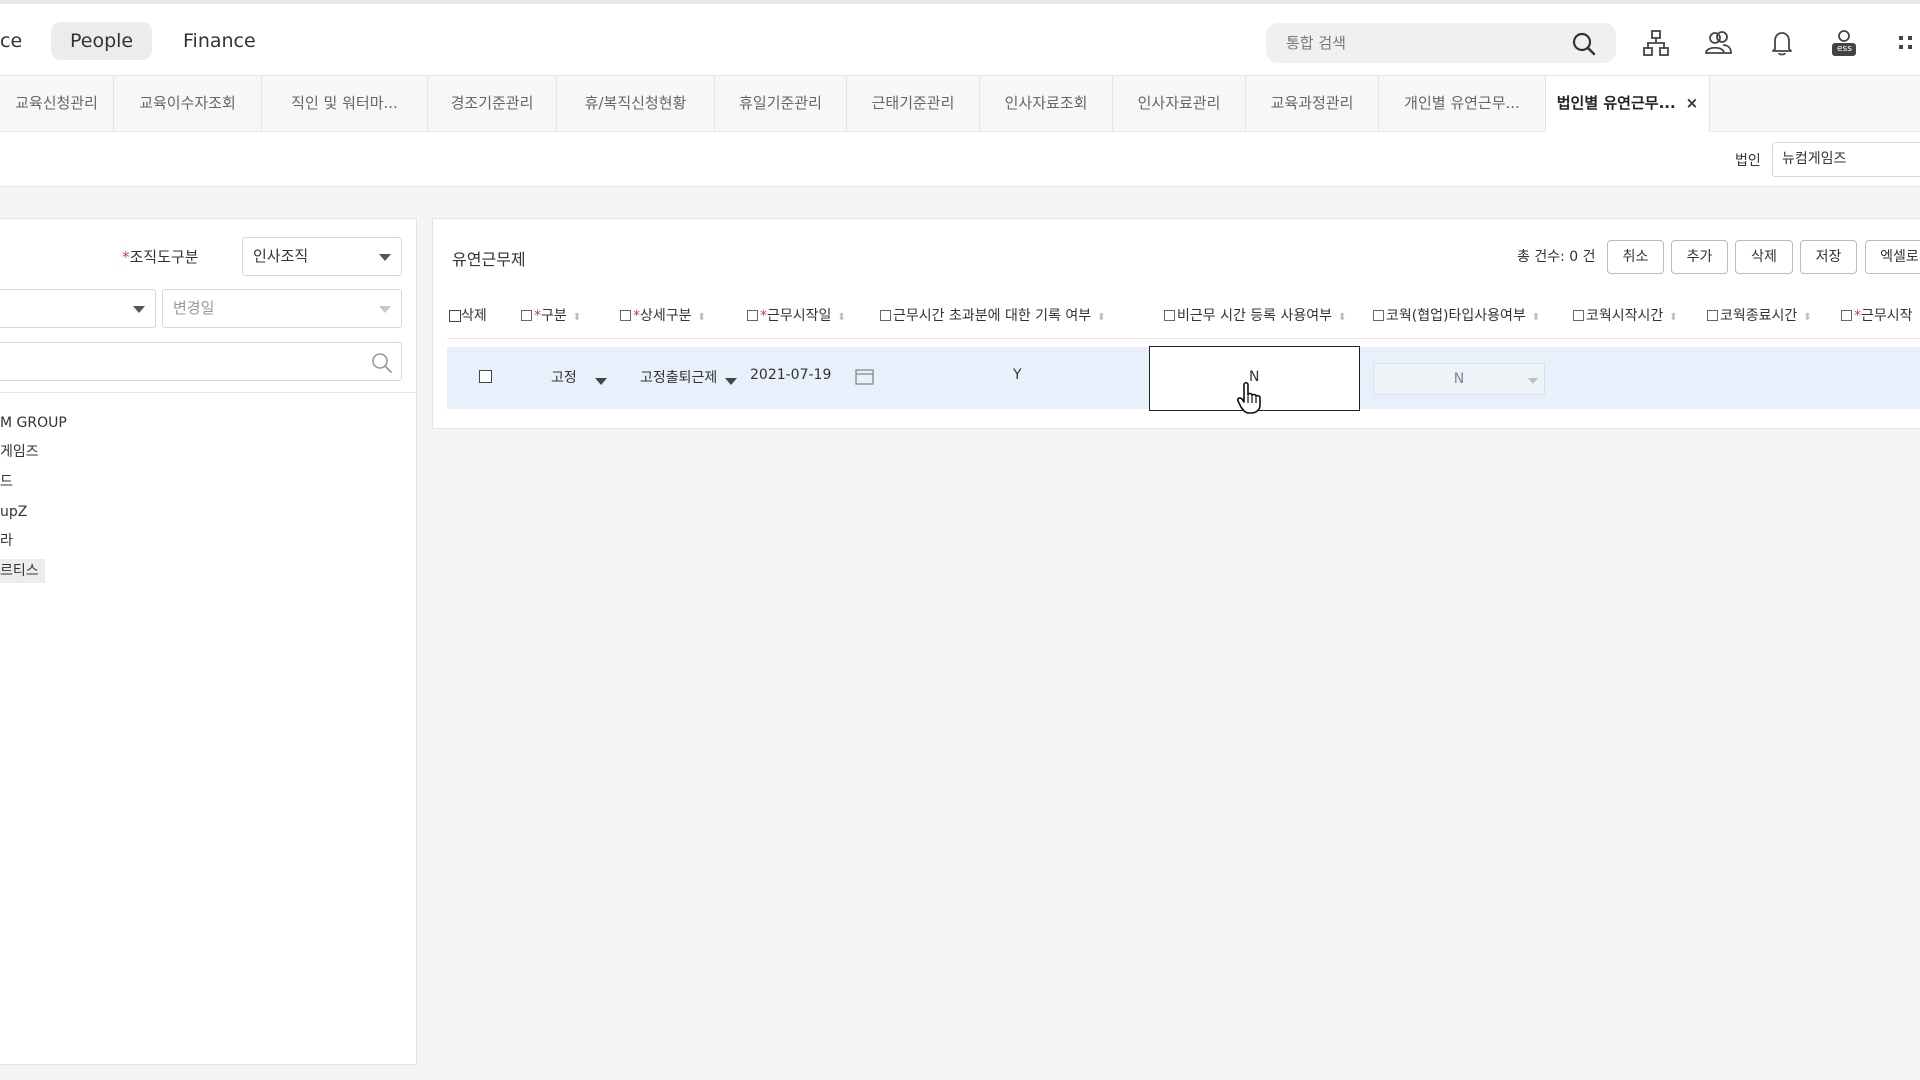  What do you see at coordinates (1179, 103) in the screenshot?
I see `tab-hr-data-management: 인사자료관리` at bounding box center [1179, 103].